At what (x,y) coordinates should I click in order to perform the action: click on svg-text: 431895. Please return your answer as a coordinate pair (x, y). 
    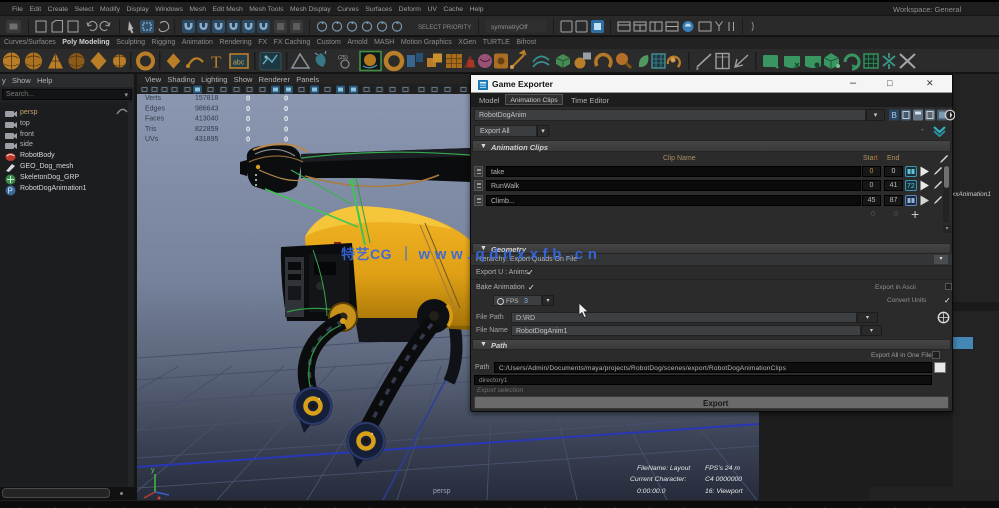
    Looking at the image, I should click on (206, 139).